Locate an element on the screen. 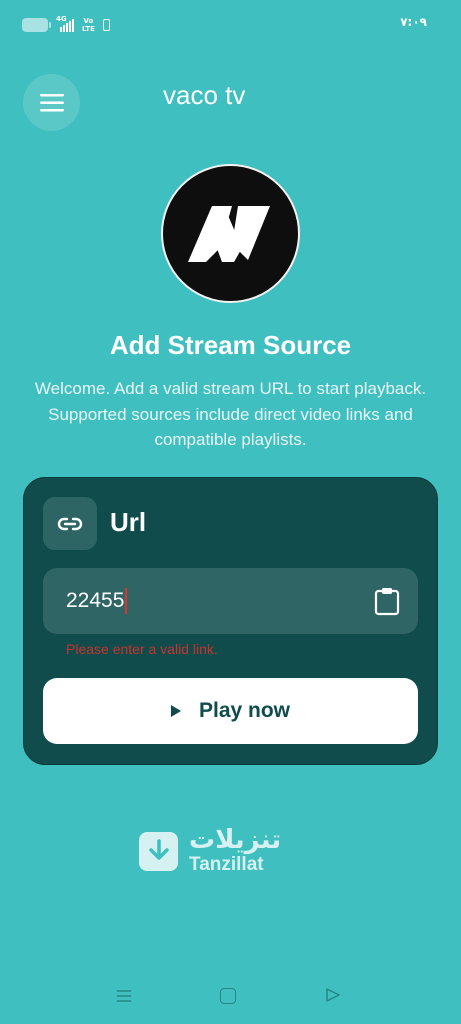 The height and width of the screenshot is (1024, 461). play-icon is located at coordinates (175, 711).